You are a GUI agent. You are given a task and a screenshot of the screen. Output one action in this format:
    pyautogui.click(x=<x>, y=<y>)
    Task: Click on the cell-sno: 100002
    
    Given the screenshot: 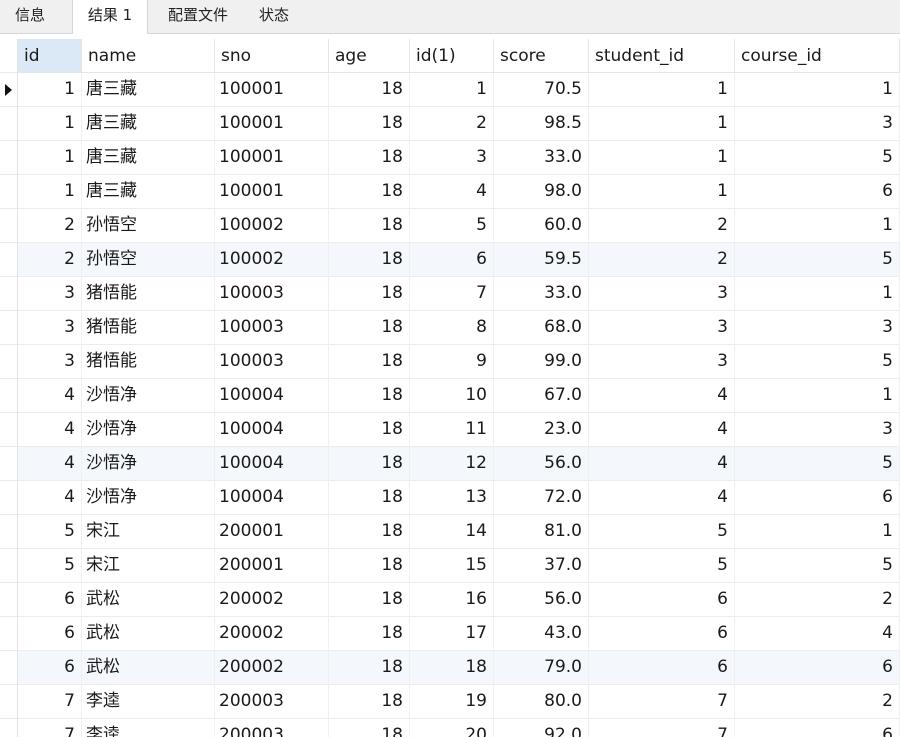 What is the action you would take?
    pyautogui.click(x=272, y=260)
    